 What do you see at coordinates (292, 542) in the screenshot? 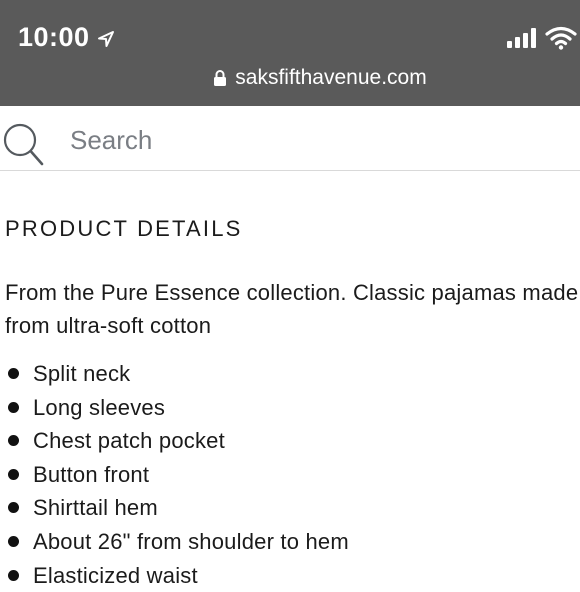
I see `feature-item: About 26" from shoulder to hem` at bounding box center [292, 542].